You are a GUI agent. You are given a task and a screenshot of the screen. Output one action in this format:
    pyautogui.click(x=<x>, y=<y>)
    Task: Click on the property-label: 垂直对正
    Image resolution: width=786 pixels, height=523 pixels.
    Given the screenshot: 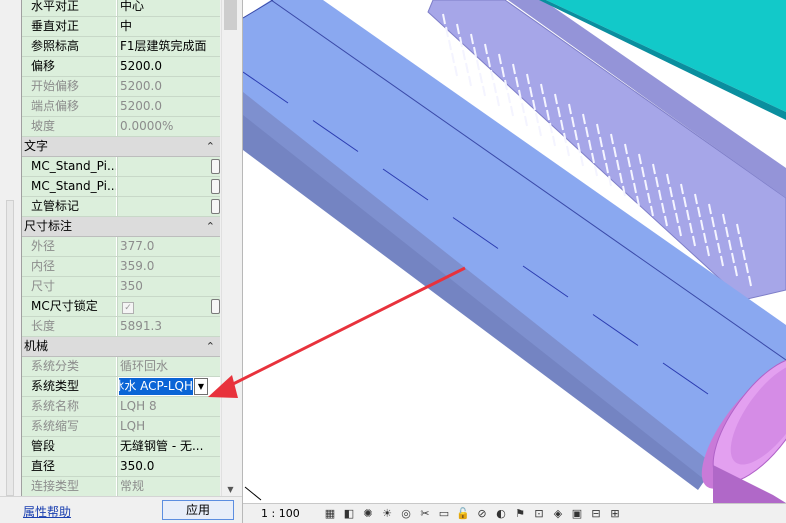 What is the action you would take?
    pyautogui.click(x=69, y=26)
    